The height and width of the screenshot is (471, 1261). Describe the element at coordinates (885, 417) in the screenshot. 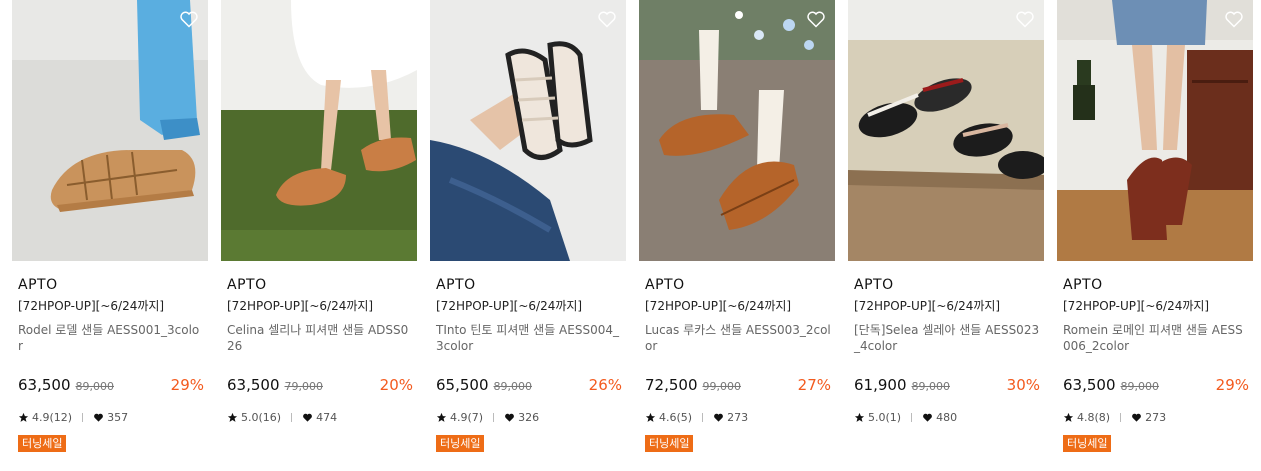

I see `rating-text: 5.0(1)` at that location.